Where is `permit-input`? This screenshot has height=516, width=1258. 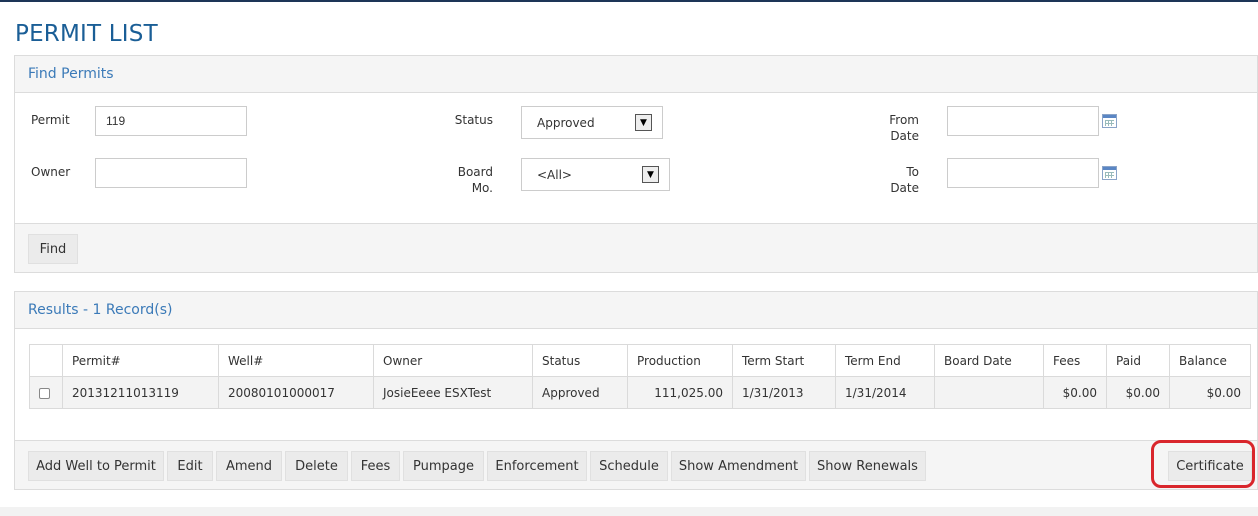 permit-input is located at coordinates (171, 121).